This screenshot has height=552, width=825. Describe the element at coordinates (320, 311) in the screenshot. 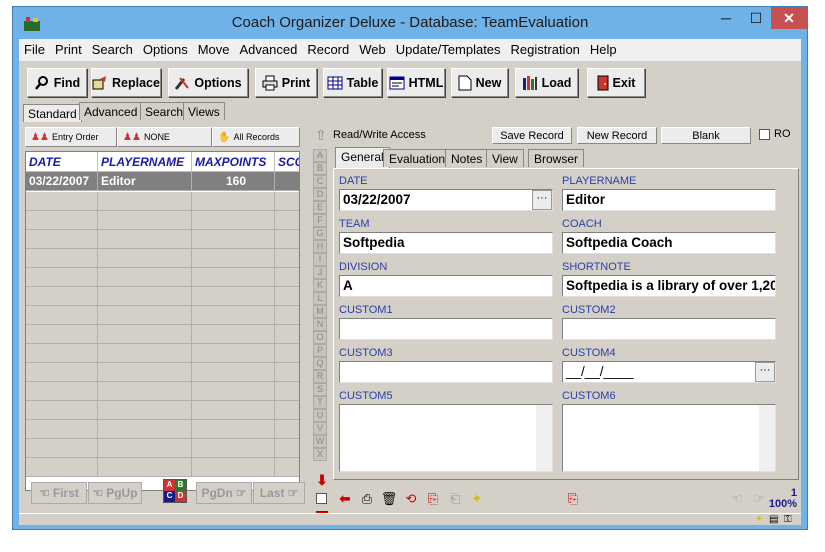

I see `alpha-index-m: M` at that location.